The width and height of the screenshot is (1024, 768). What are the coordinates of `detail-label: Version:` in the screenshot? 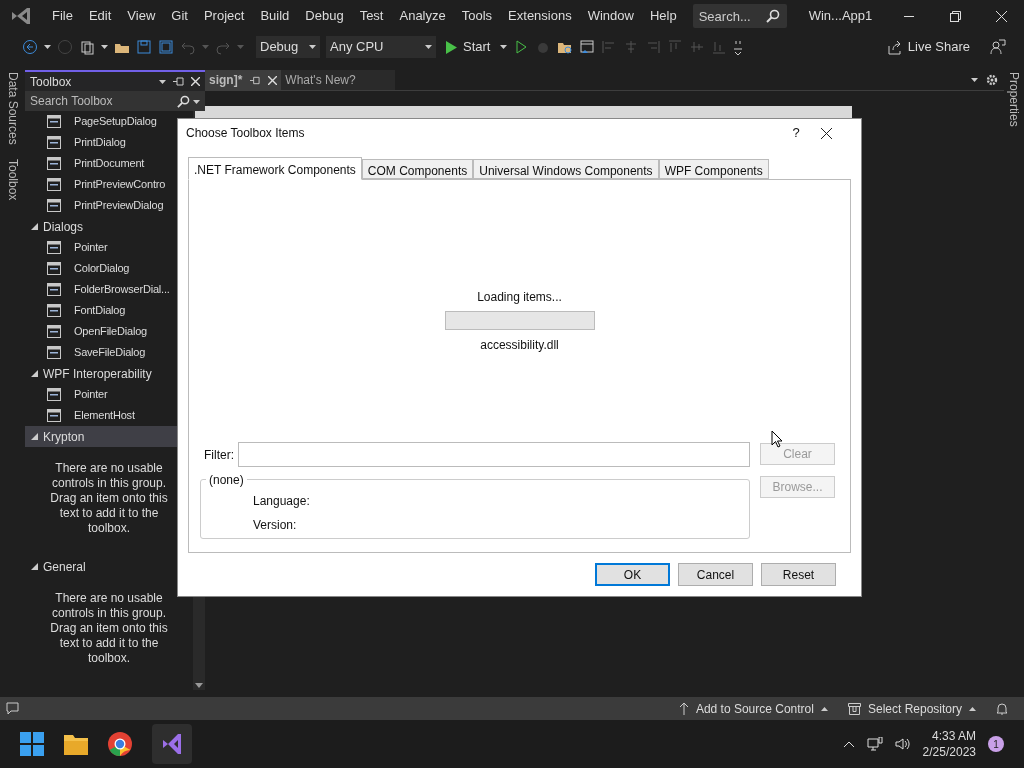 It's located at (275, 525).